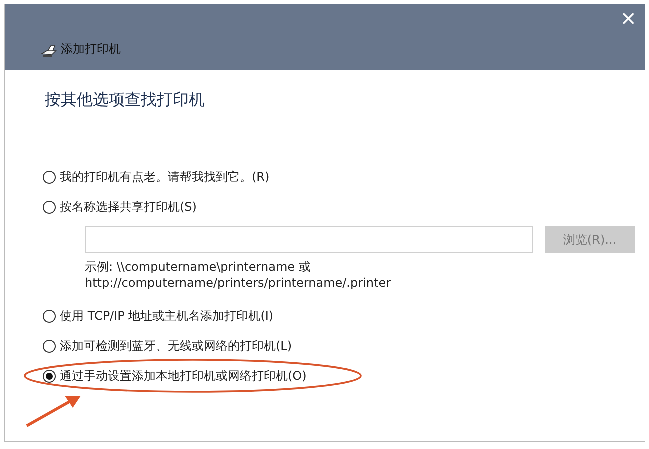 This screenshot has height=449, width=649. I want to click on radio-option: 使用 TCP/IP 地址或主机名添加打印机(I), so click(158, 316).